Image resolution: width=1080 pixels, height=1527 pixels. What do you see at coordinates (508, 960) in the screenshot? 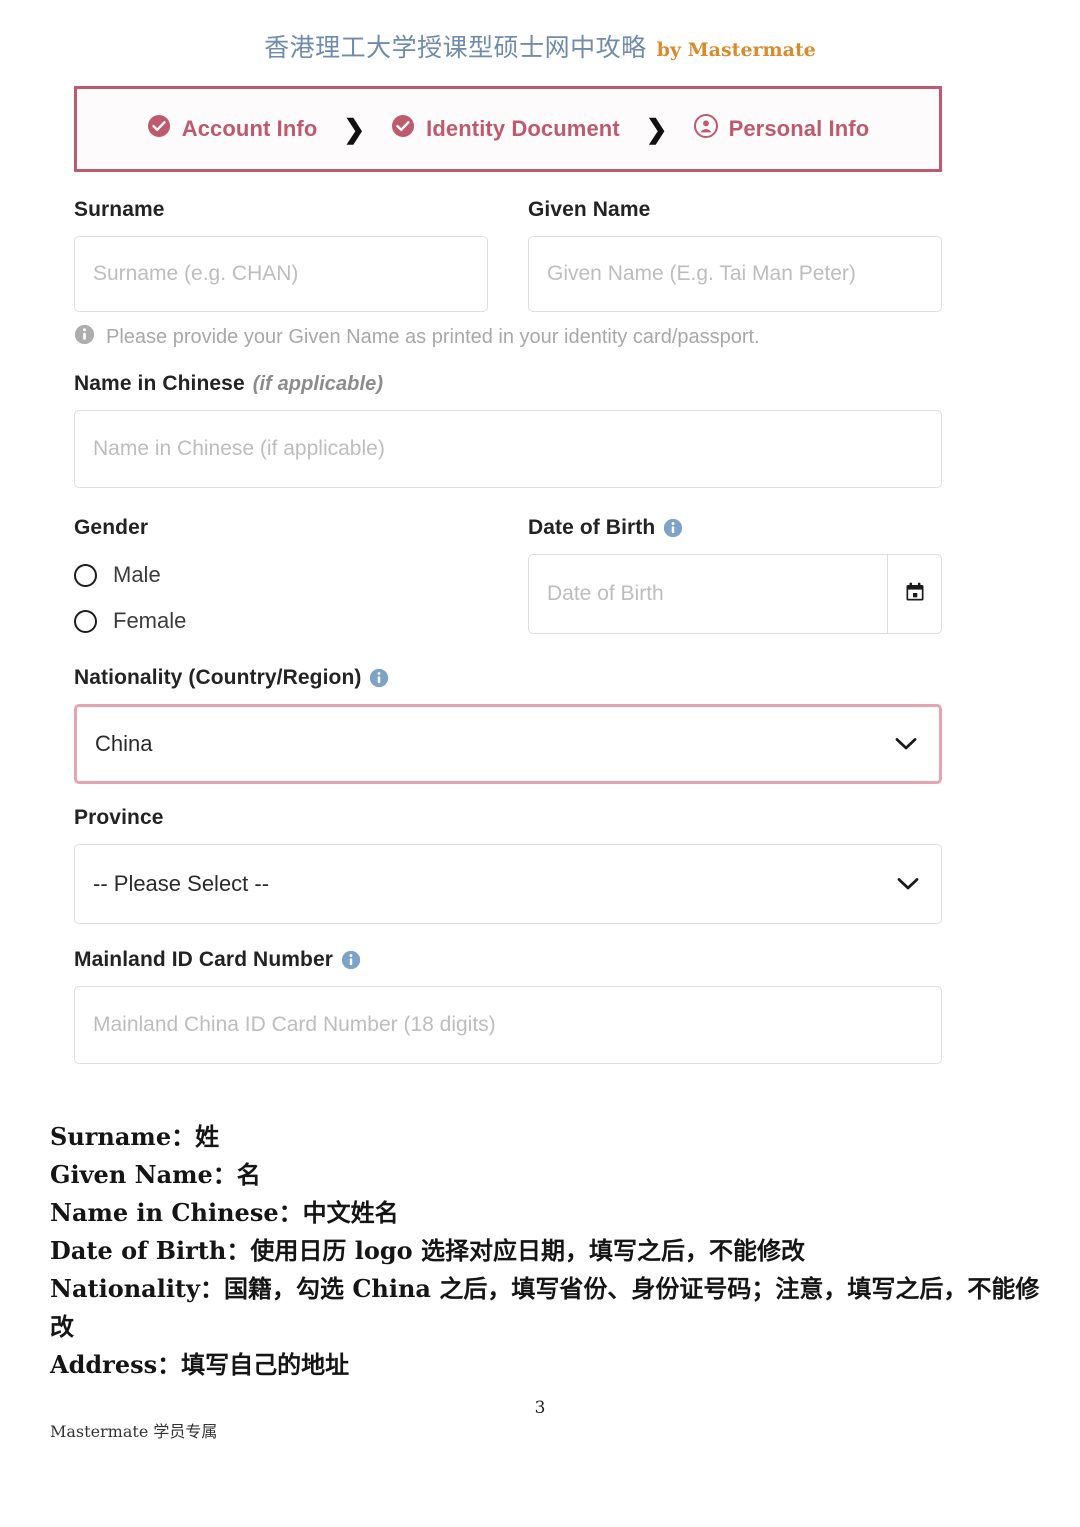
I see `mainland-id-label: Mainland ID Card Number` at bounding box center [508, 960].